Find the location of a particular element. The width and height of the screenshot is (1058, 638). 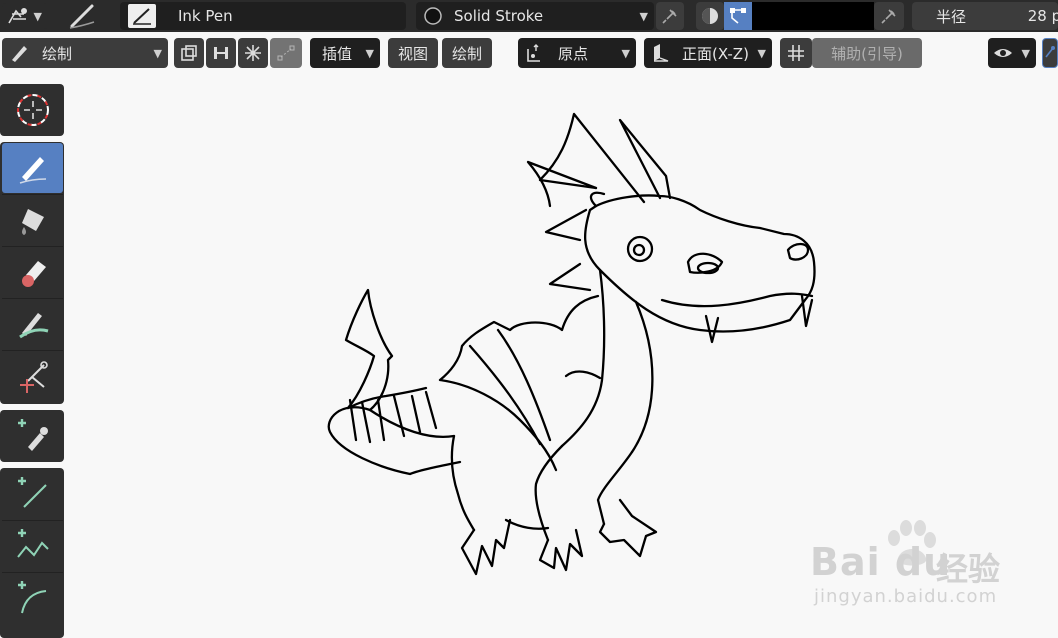

color-swatch is located at coordinates (813, 16).